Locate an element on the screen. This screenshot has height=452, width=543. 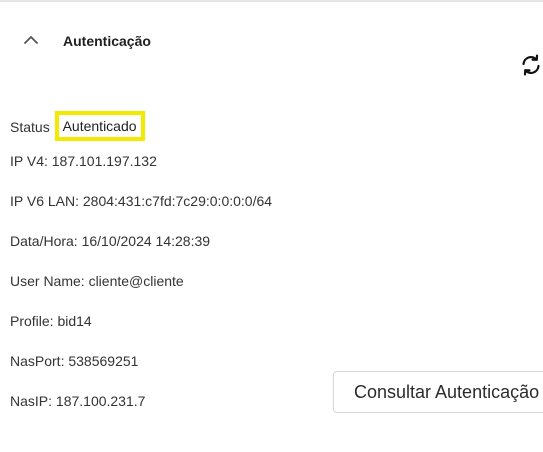
ipv4-info: IP V4: 187.101.197.132 is located at coordinates (83, 161).